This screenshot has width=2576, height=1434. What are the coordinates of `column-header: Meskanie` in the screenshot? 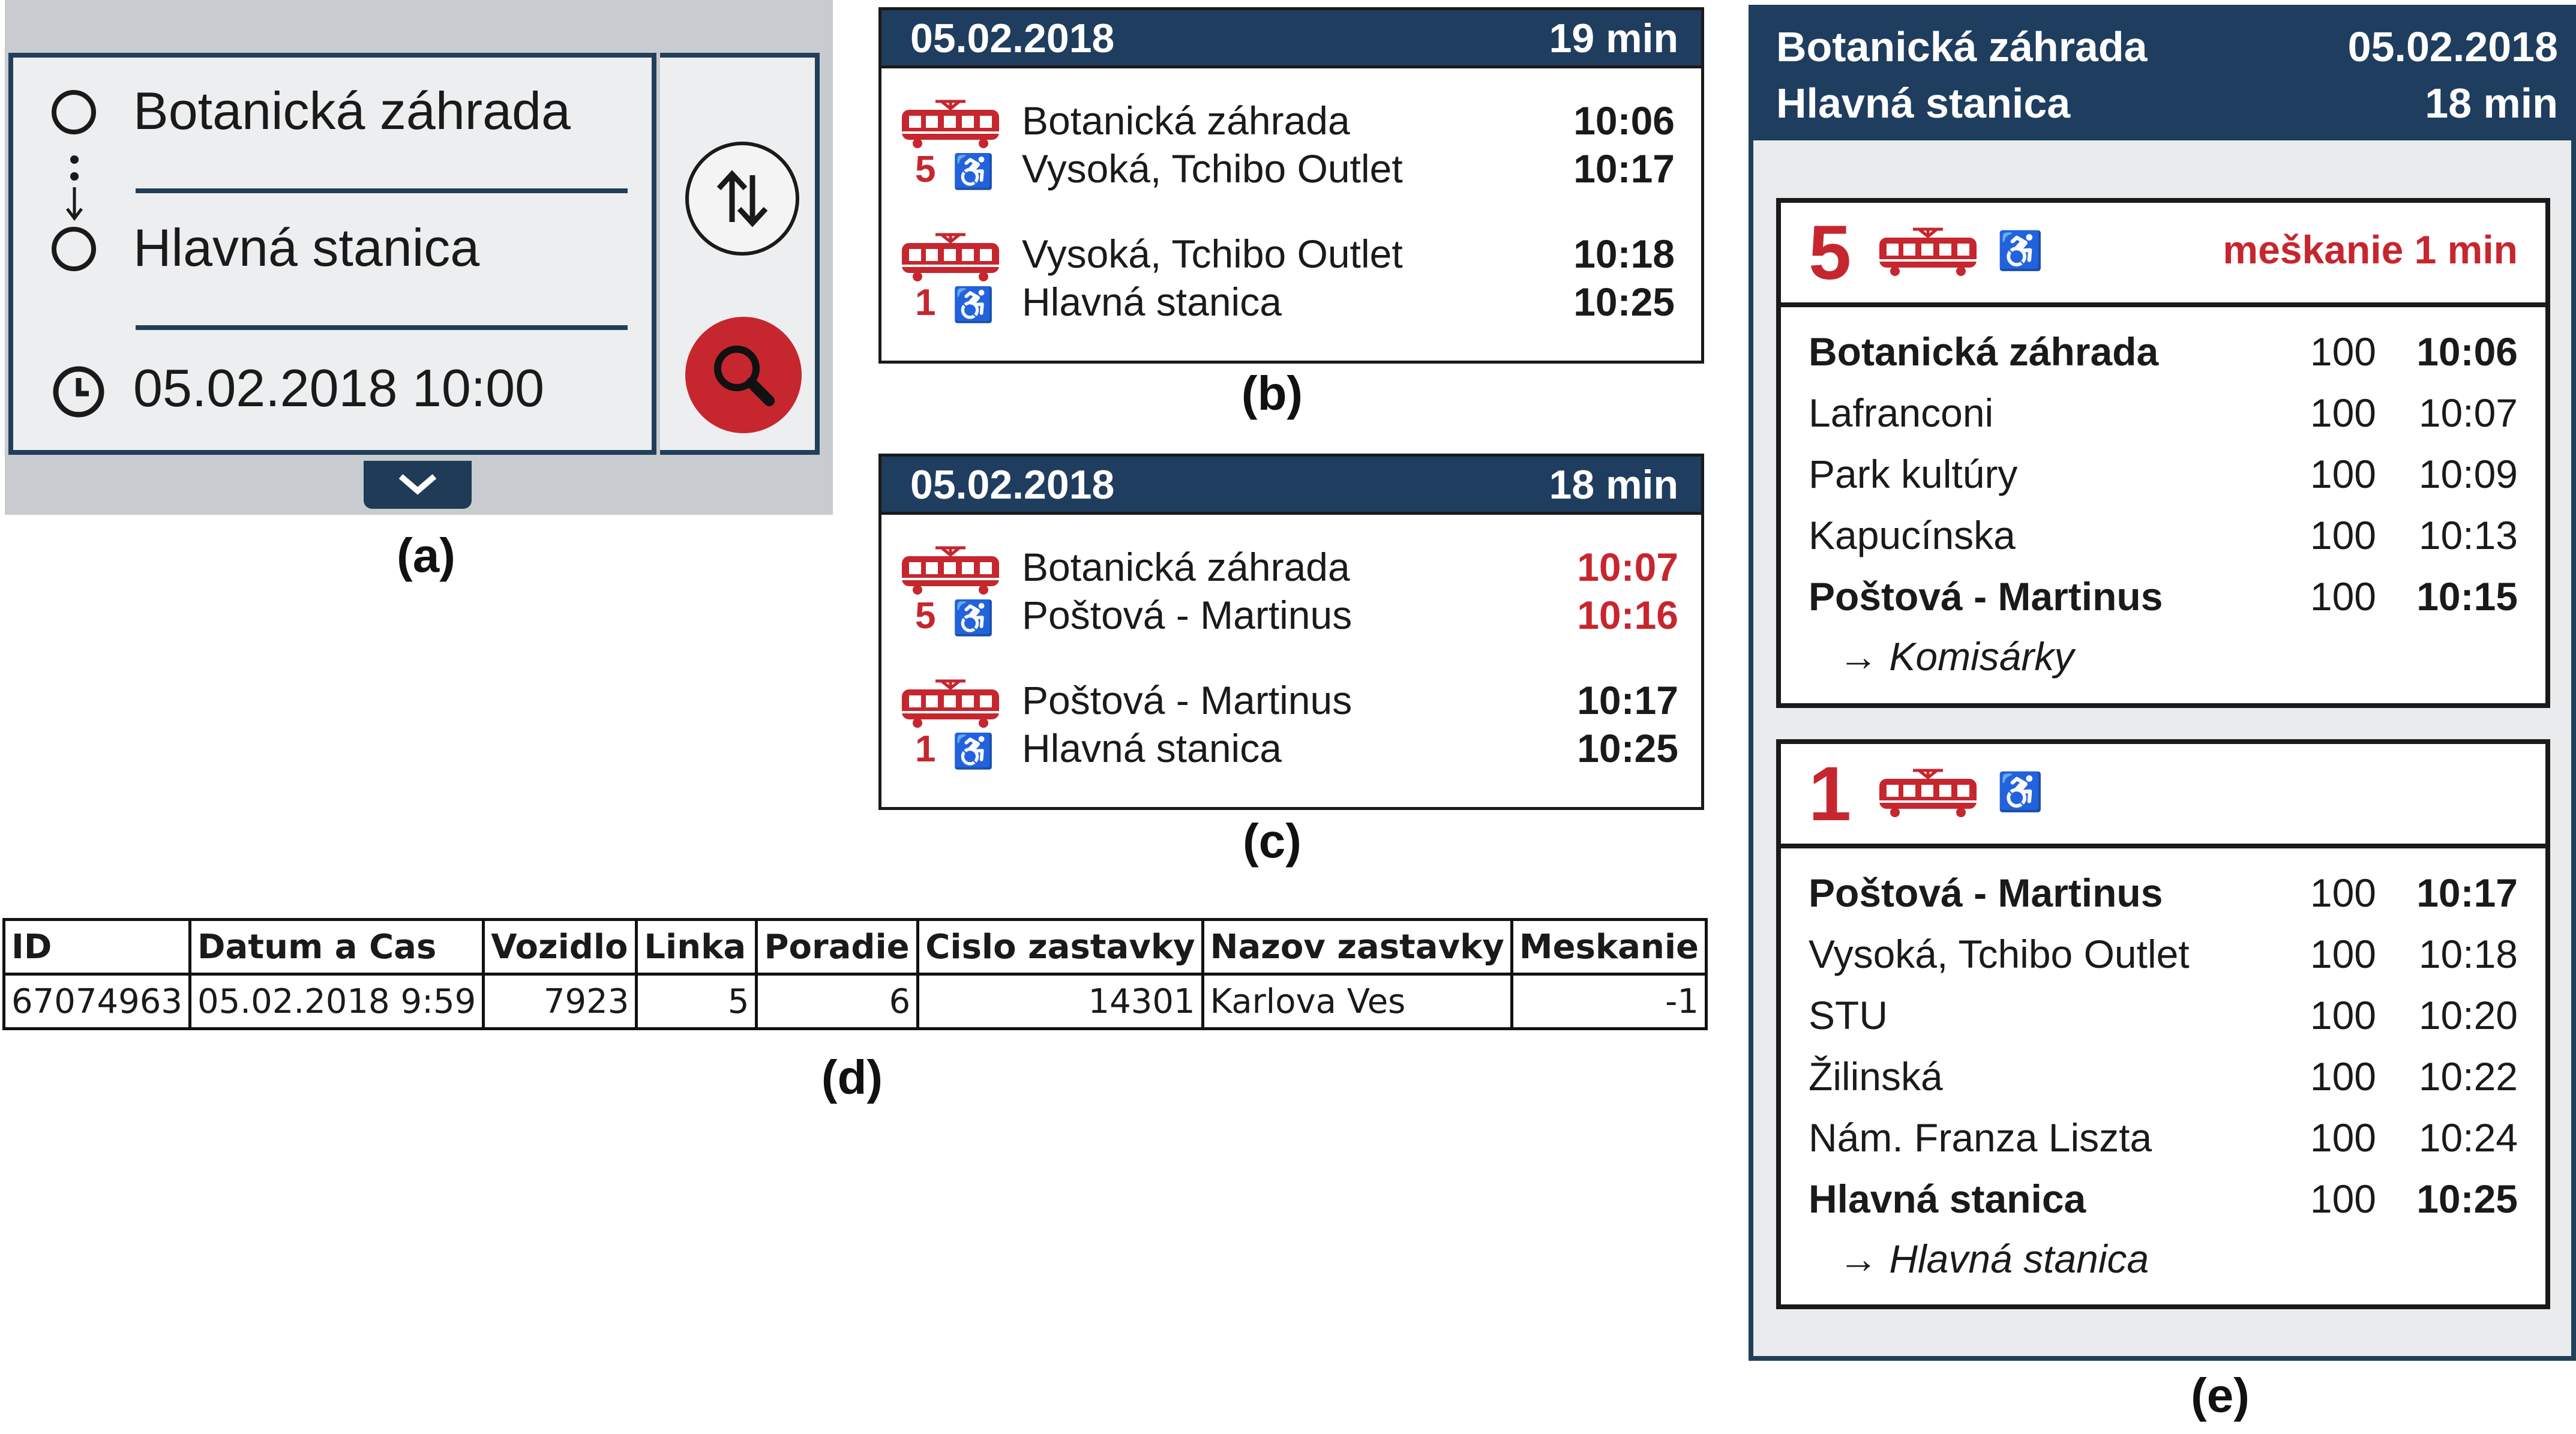 It's located at (1609, 947).